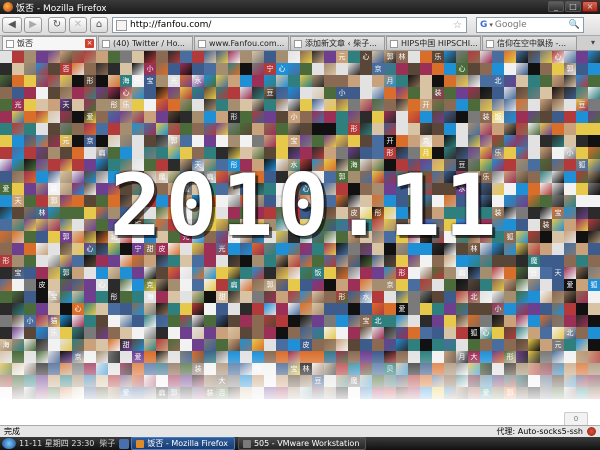 Image resolution: width=600 pixels, height=450 pixels. I want to click on tab-close-icon: ×, so click(89, 43).